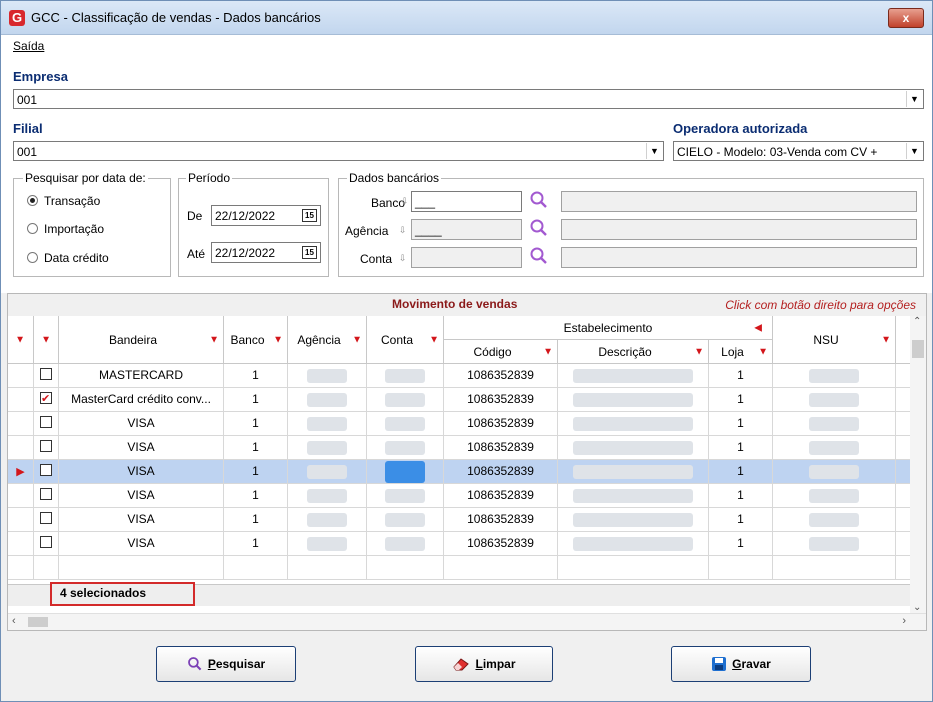 The height and width of the screenshot is (702, 933). What do you see at coordinates (266, 252) in the screenshot?
I see `date-to-input: 22/12/2022 15` at bounding box center [266, 252].